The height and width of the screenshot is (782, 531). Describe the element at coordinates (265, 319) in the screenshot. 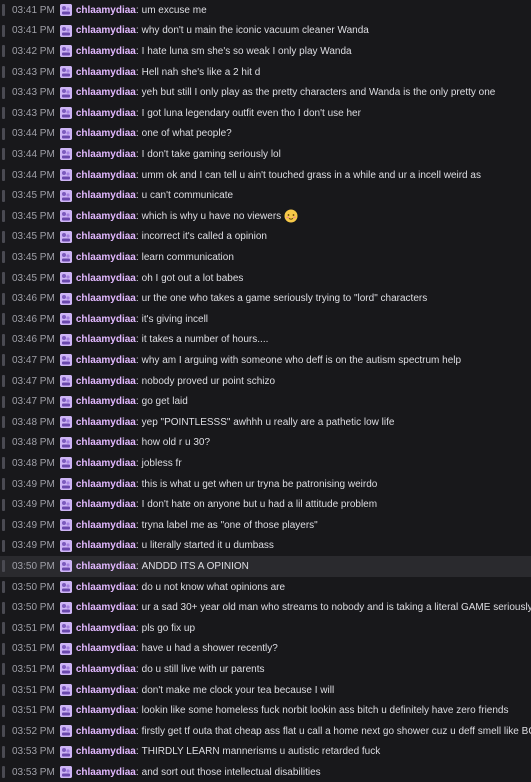

I see `chat-message: 03:46 PM chlaamydiaa: it's giving incell` at that location.